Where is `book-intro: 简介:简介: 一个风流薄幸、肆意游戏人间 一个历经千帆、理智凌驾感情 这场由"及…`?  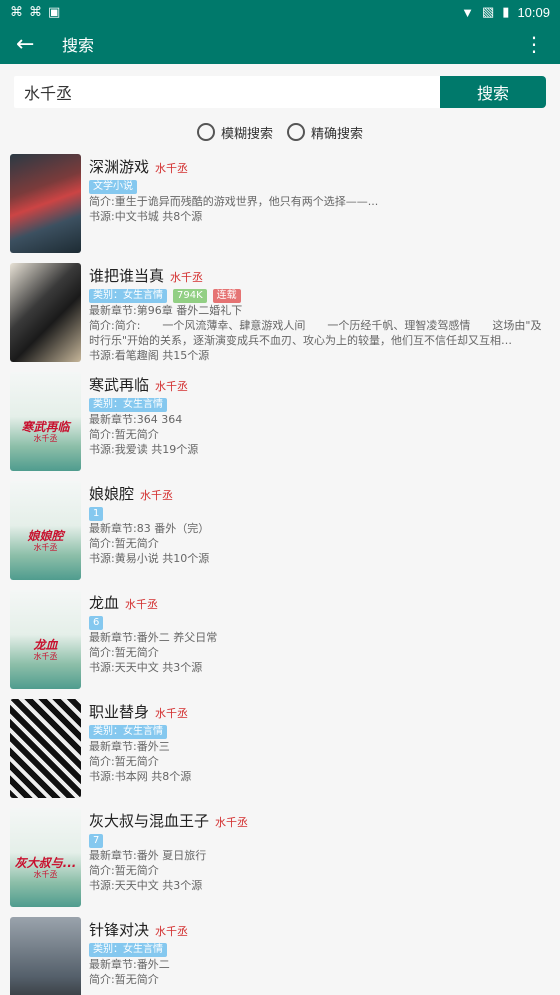
book-intro: 简介:简介: 一个风流薄幸、肆意游戏人间 一个历经千帆、理智凌驾感情 这场由"及… is located at coordinates (315, 333).